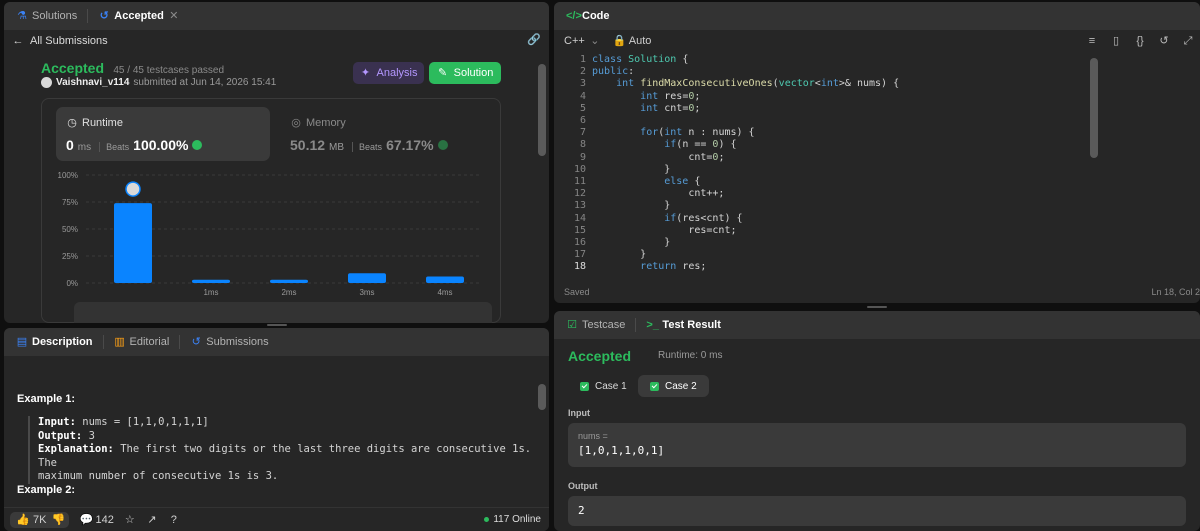 The image size is (1200, 531). I want to click on tab-testcase: ☑ Testcase, so click(595, 325).